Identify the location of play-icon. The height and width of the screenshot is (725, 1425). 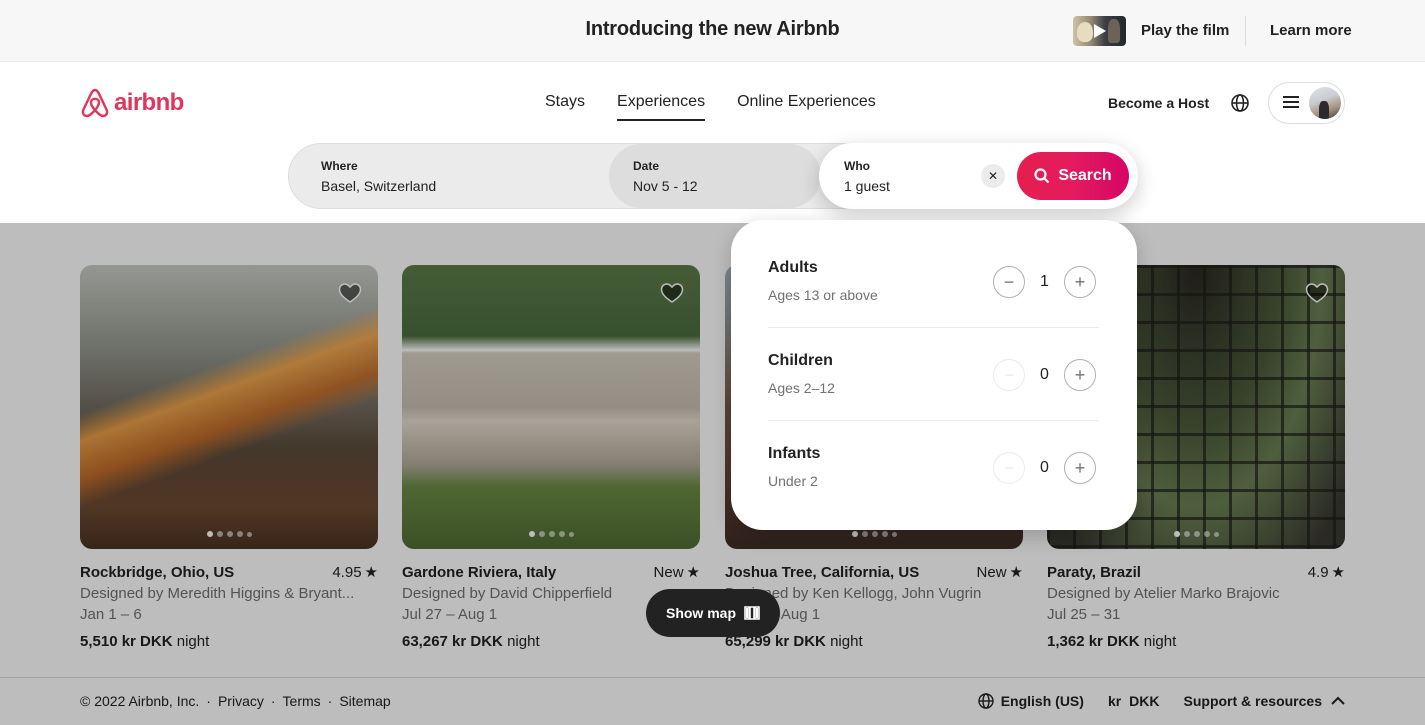
(1100, 31).